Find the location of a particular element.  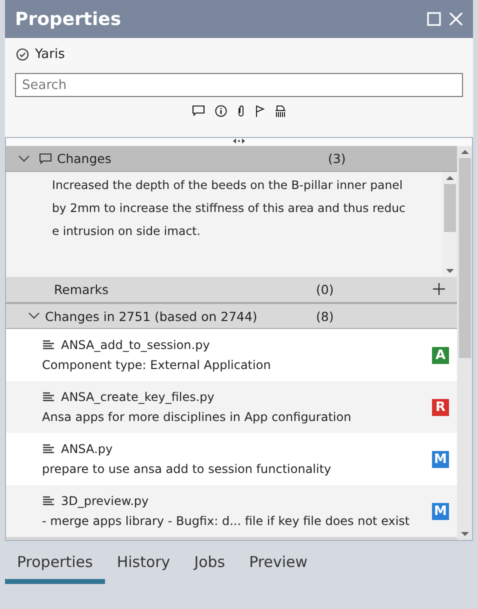

description-line: by 2mm to increase the stiffness of this area and thus reduc is located at coordinates (229, 208).